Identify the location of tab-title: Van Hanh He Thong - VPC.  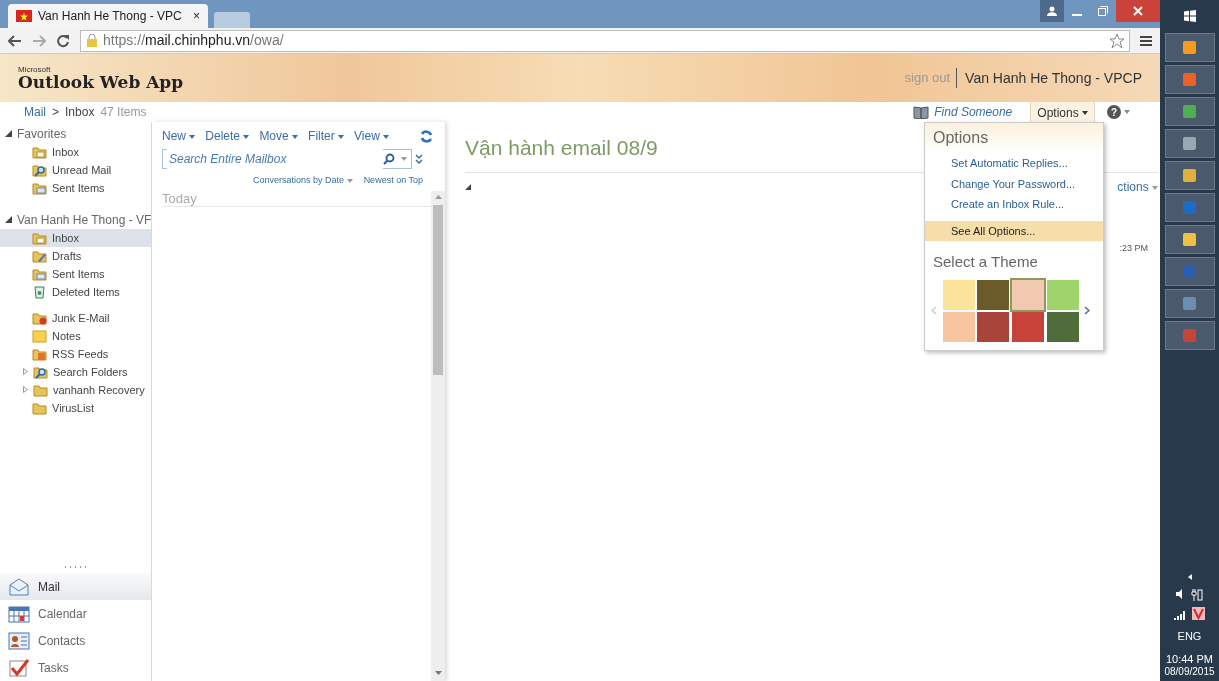
(110, 16).